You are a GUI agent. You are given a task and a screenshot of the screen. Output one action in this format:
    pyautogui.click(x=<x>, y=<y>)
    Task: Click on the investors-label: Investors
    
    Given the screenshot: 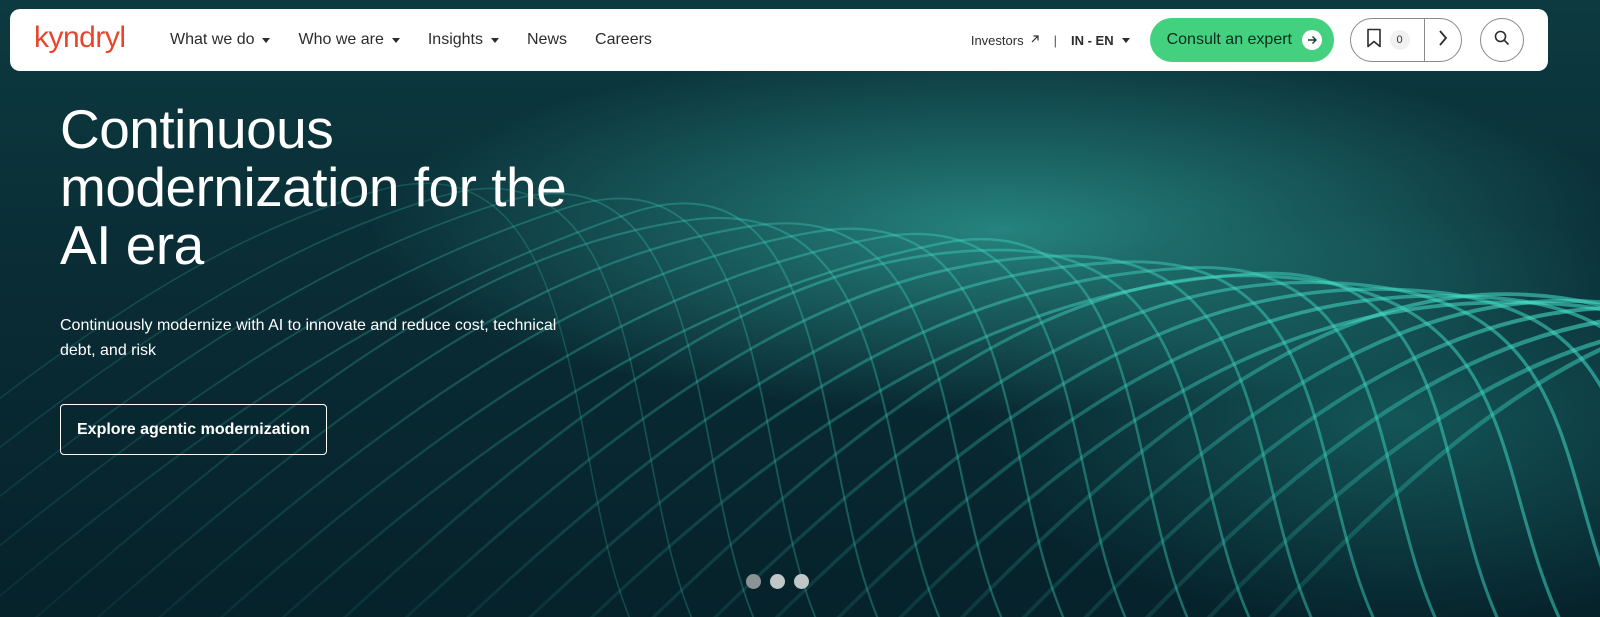 What is the action you would take?
    pyautogui.click(x=997, y=40)
    